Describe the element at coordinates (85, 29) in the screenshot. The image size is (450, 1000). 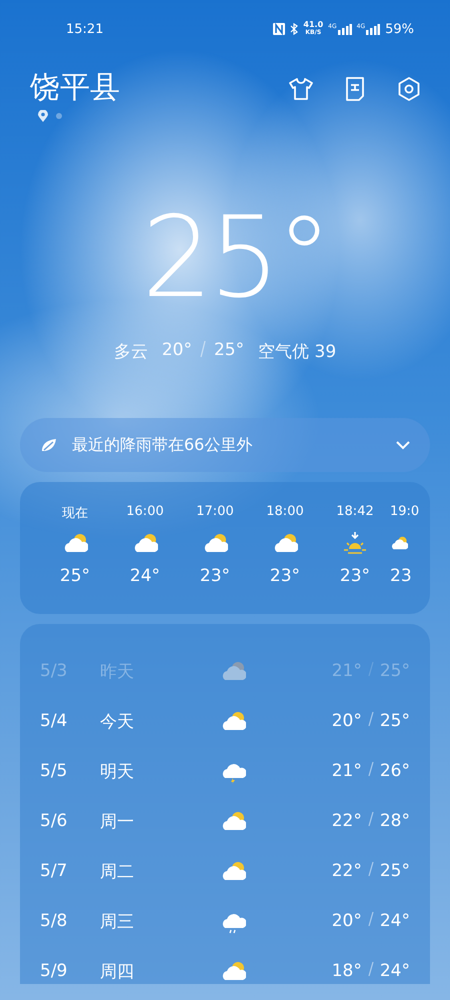
I see `status-time: 15:21` at that location.